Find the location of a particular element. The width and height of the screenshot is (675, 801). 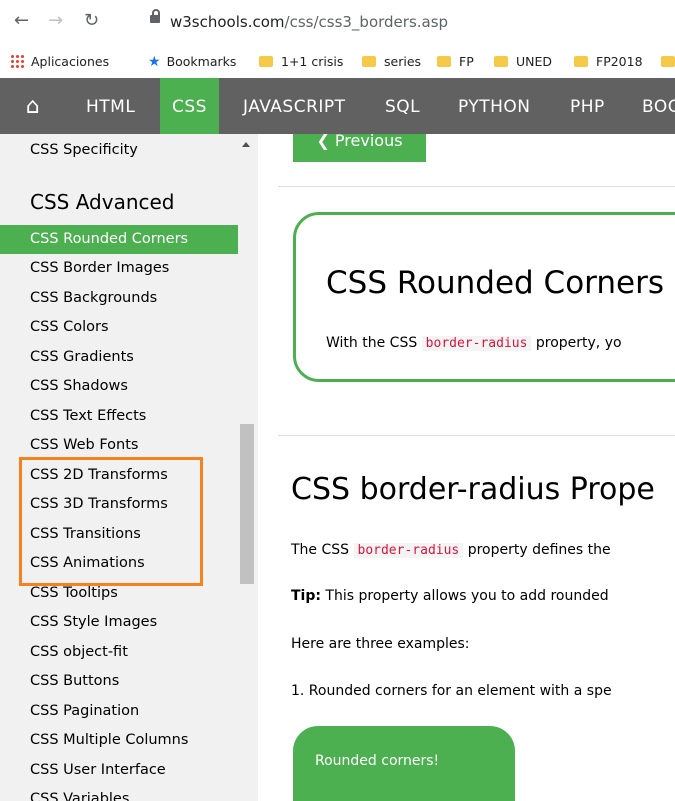

intro-text: With the CSS border-radius property, yo is located at coordinates (474, 343).